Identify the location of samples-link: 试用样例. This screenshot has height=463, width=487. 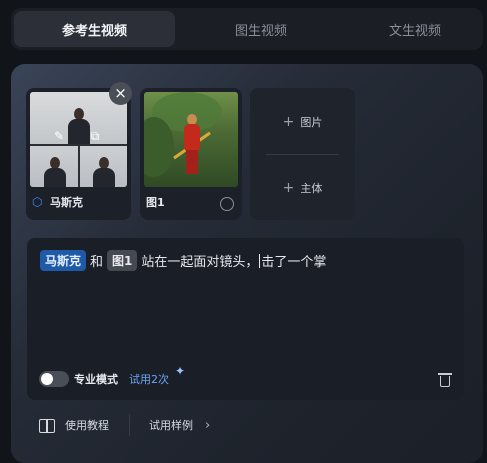
(171, 425).